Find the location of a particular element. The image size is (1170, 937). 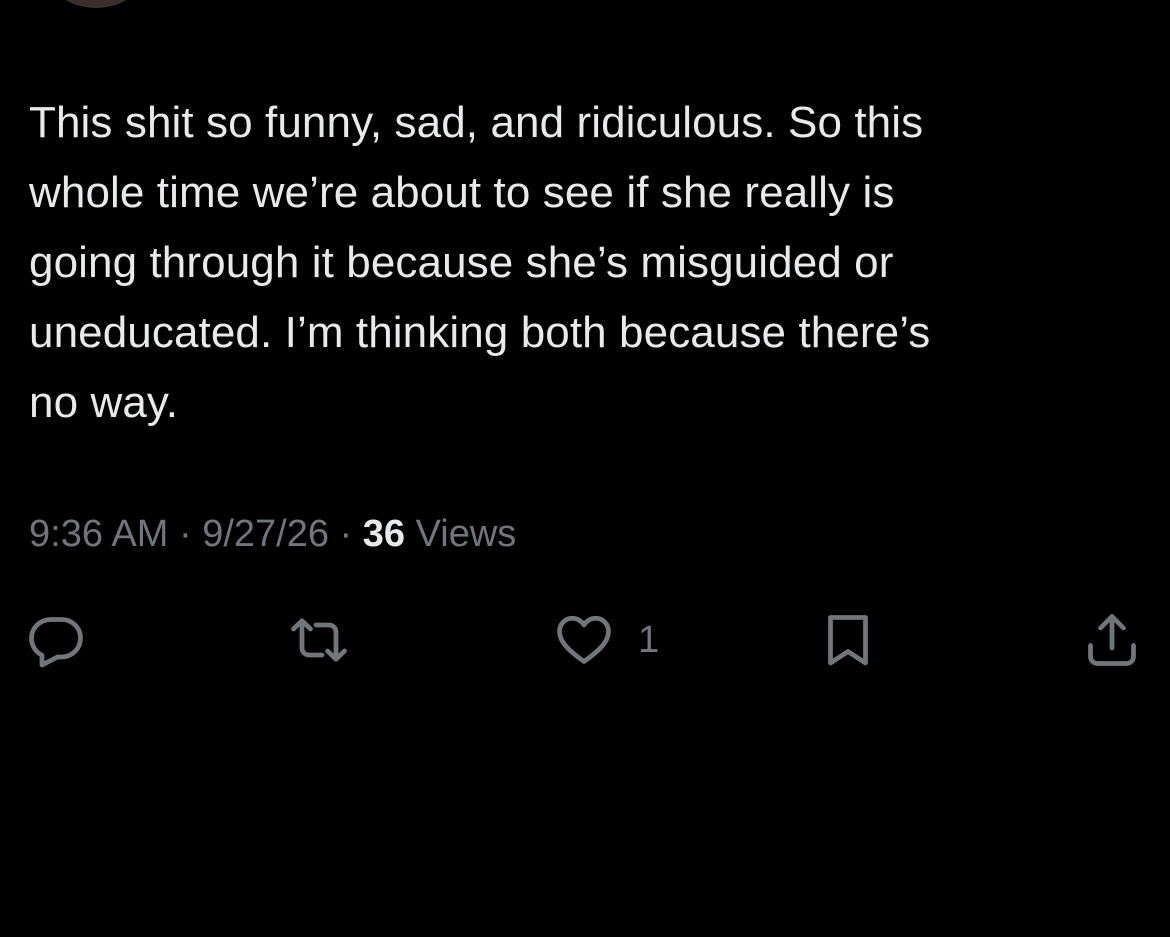

retweet-icon is located at coordinates (319, 640).